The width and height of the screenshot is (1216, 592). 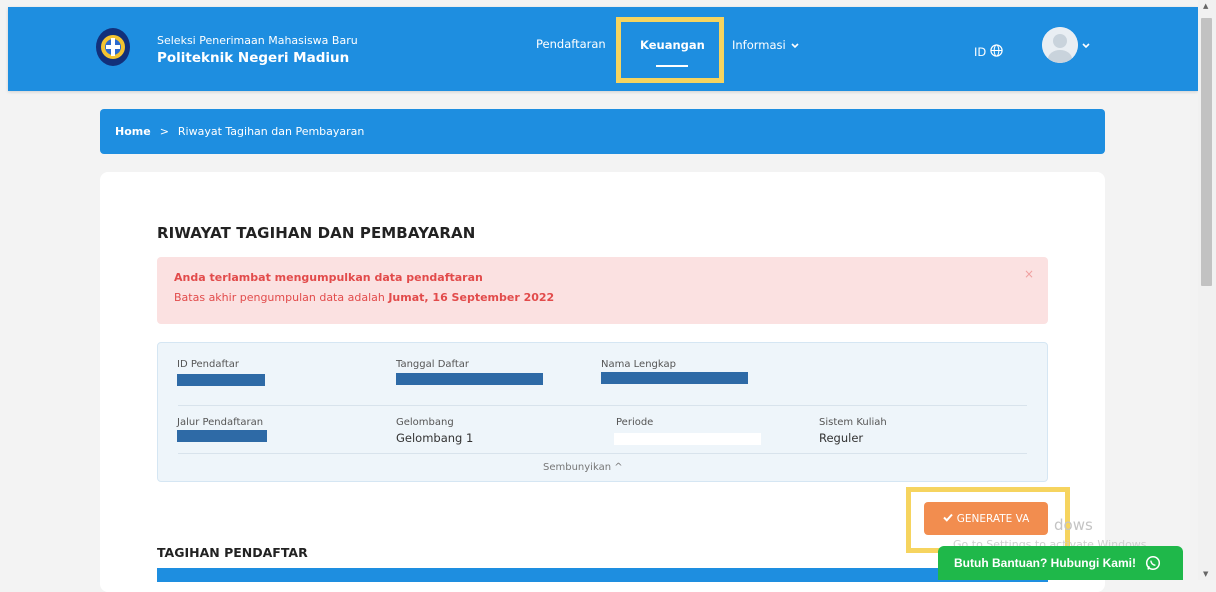 What do you see at coordinates (271, 131) in the screenshot?
I see `breadcrumb-current: Riwayat Tagihan dan Pembayaran` at bounding box center [271, 131].